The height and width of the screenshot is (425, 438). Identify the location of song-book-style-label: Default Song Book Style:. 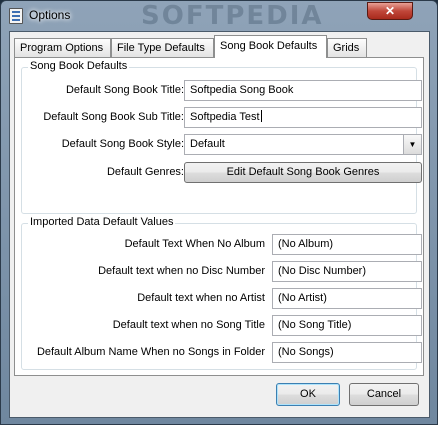
(122, 144).